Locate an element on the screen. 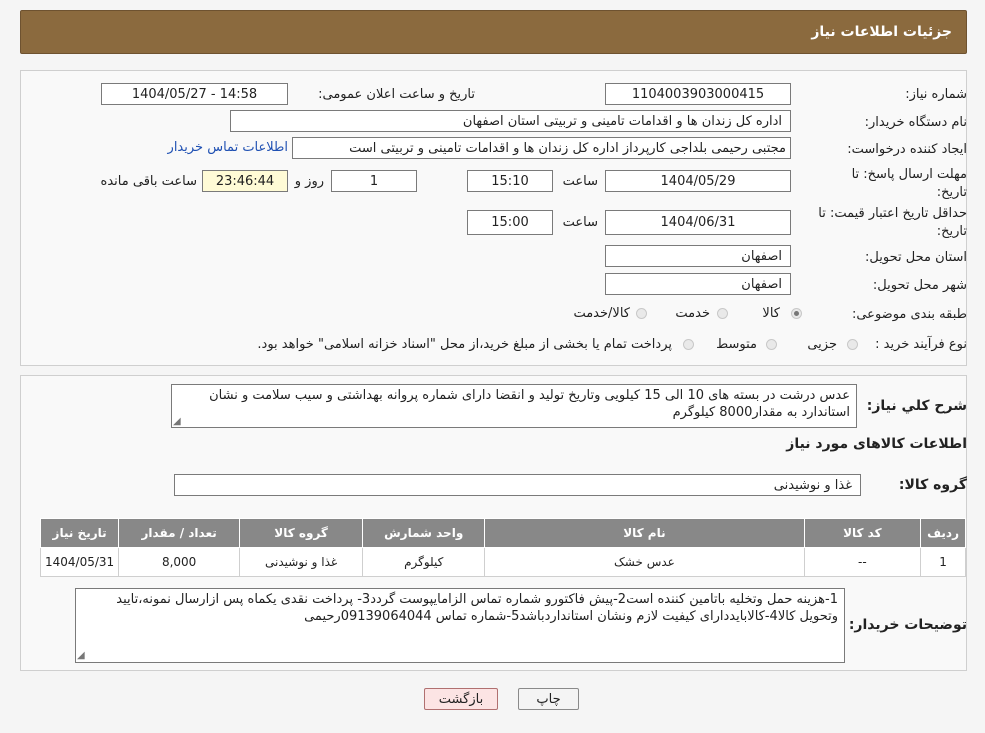 This screenshot has width=985, height=733. validity-time-label: ساعت is located at coordinates (580, 222).